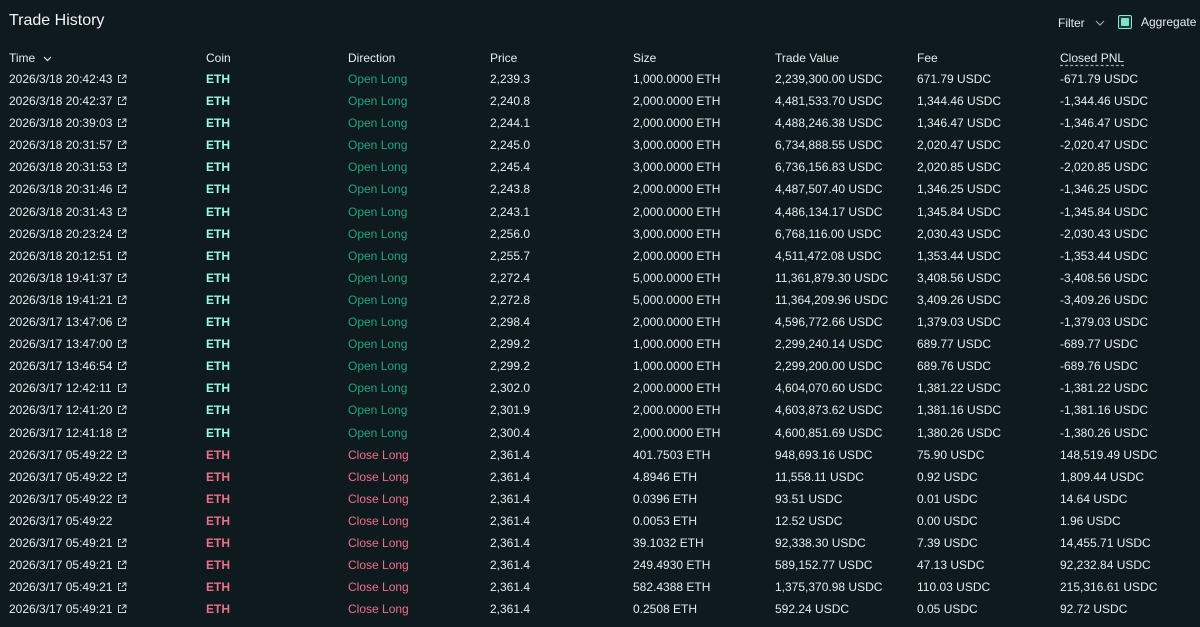 The height and width of the screenshot is (627, 1200). Describe the element at coordinates (829, 79) in the screenshot. I see `trade-value: 2,239,300.00 USDC` at that location.